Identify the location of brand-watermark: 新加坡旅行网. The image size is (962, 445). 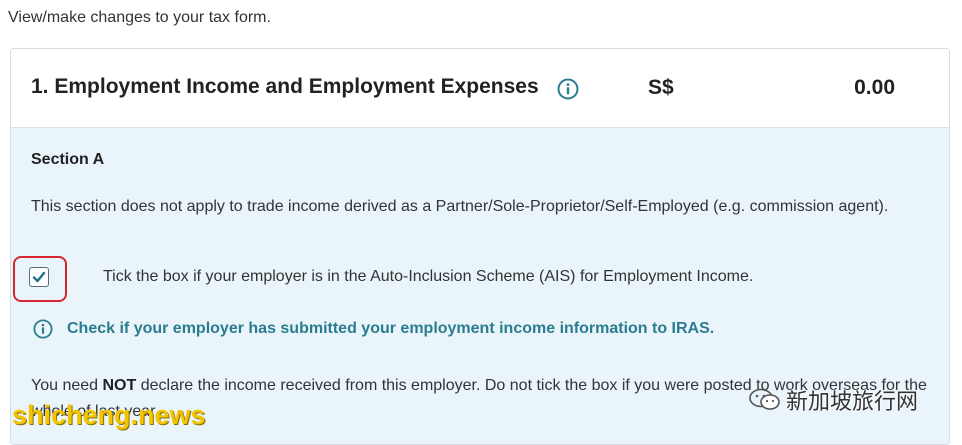
(833, 400).